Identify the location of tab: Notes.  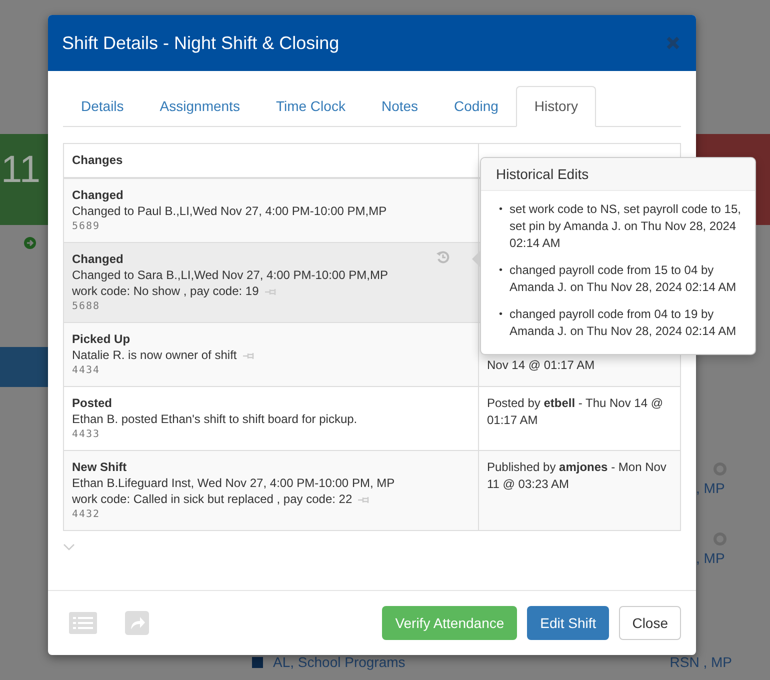
(399, 106).